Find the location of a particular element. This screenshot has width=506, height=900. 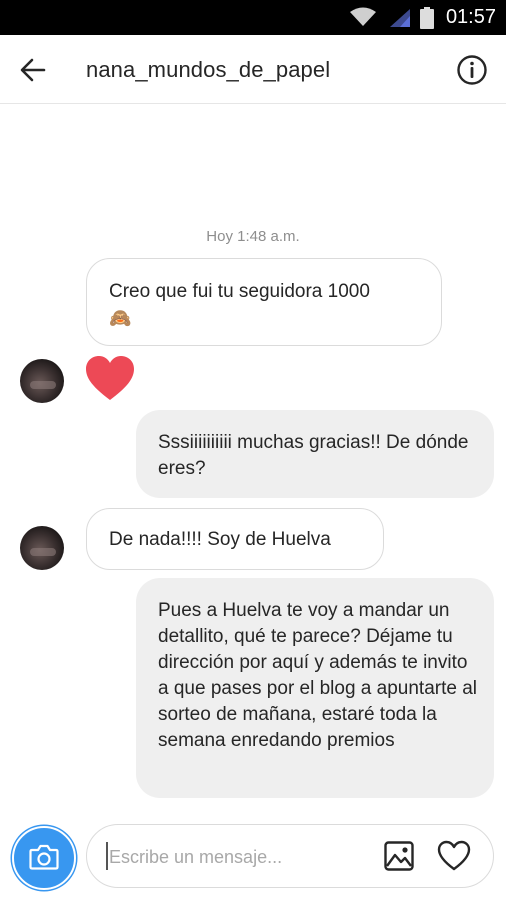

message-bubble-incoming: De nada!!!! Soy de Huelva is located at coordinates (235, 539).